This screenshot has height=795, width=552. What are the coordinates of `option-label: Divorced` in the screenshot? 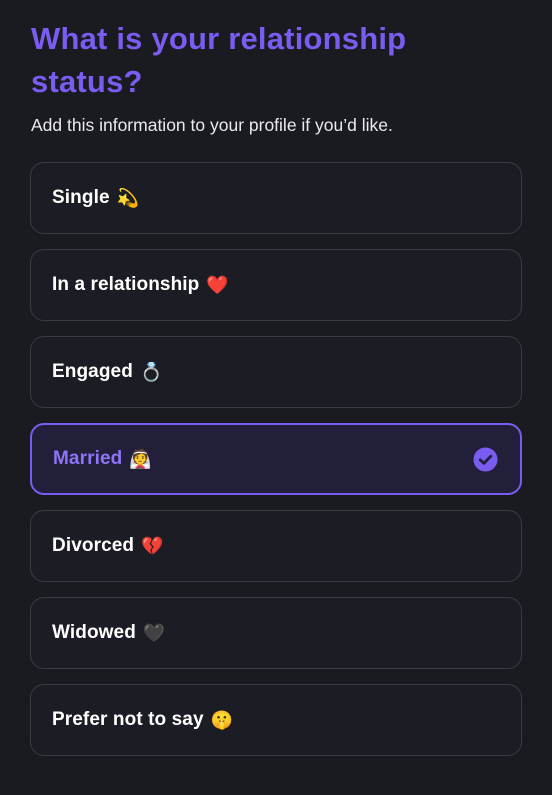 It's located at (93, 545).